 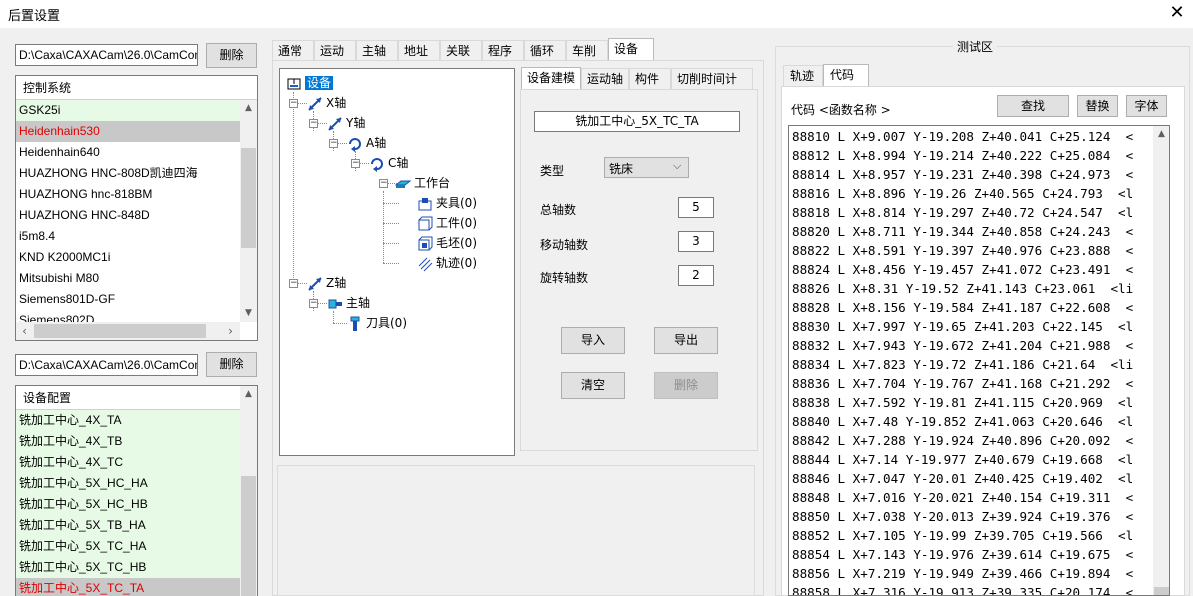 I want to click on tab-4: 关联, so click(x=461, y=51).